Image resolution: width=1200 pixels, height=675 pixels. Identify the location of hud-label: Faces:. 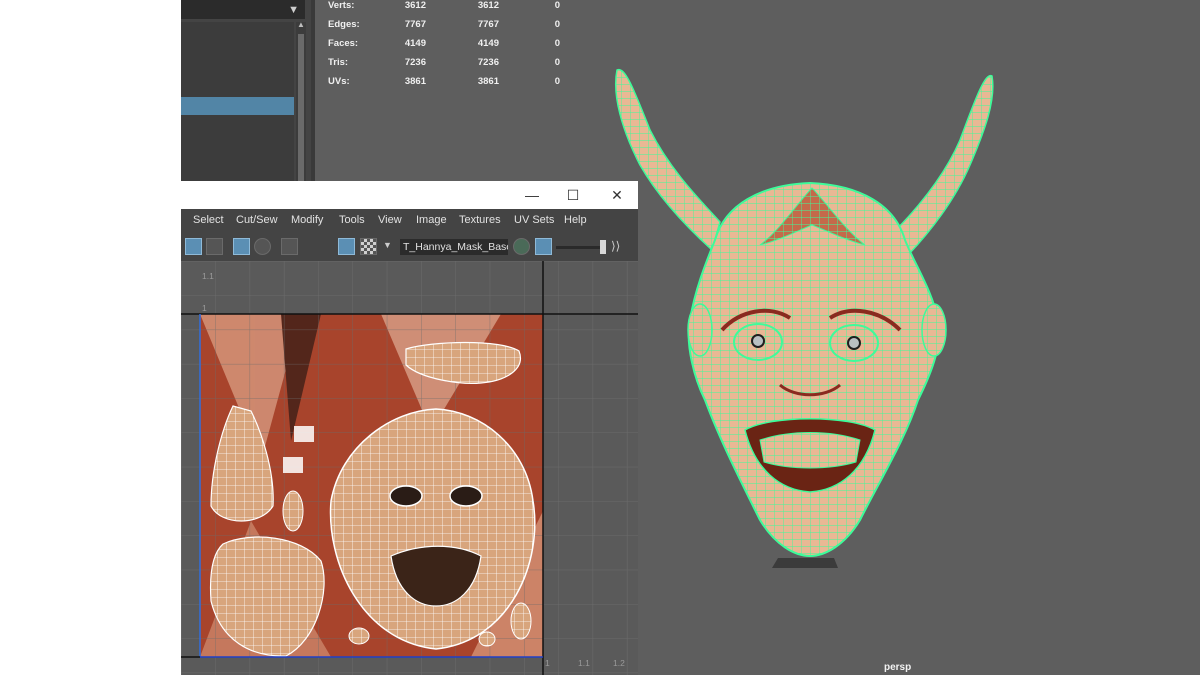
(343, 43).